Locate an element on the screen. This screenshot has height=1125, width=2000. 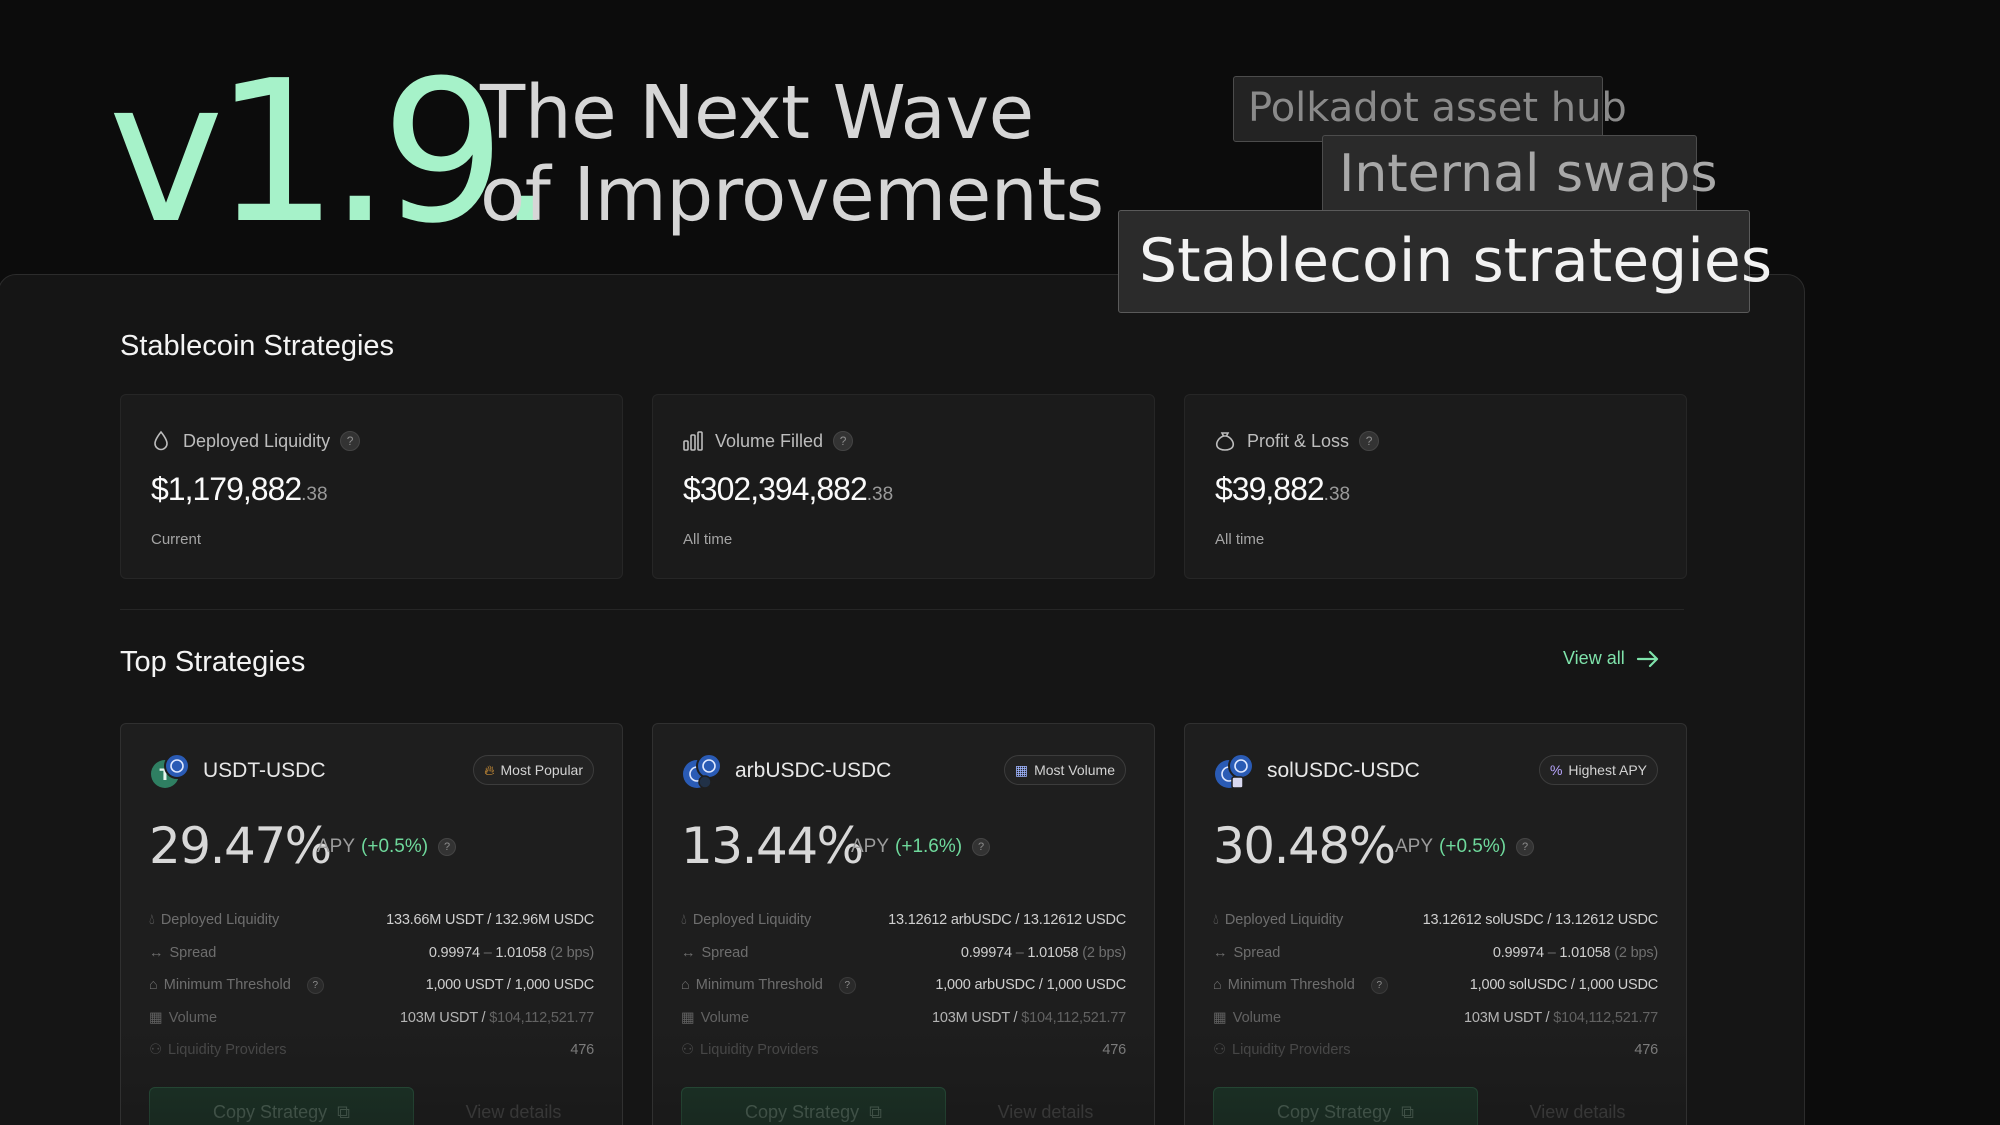
apy-meta: APY (+1.6%) ? is located at coordinates (921, 847).